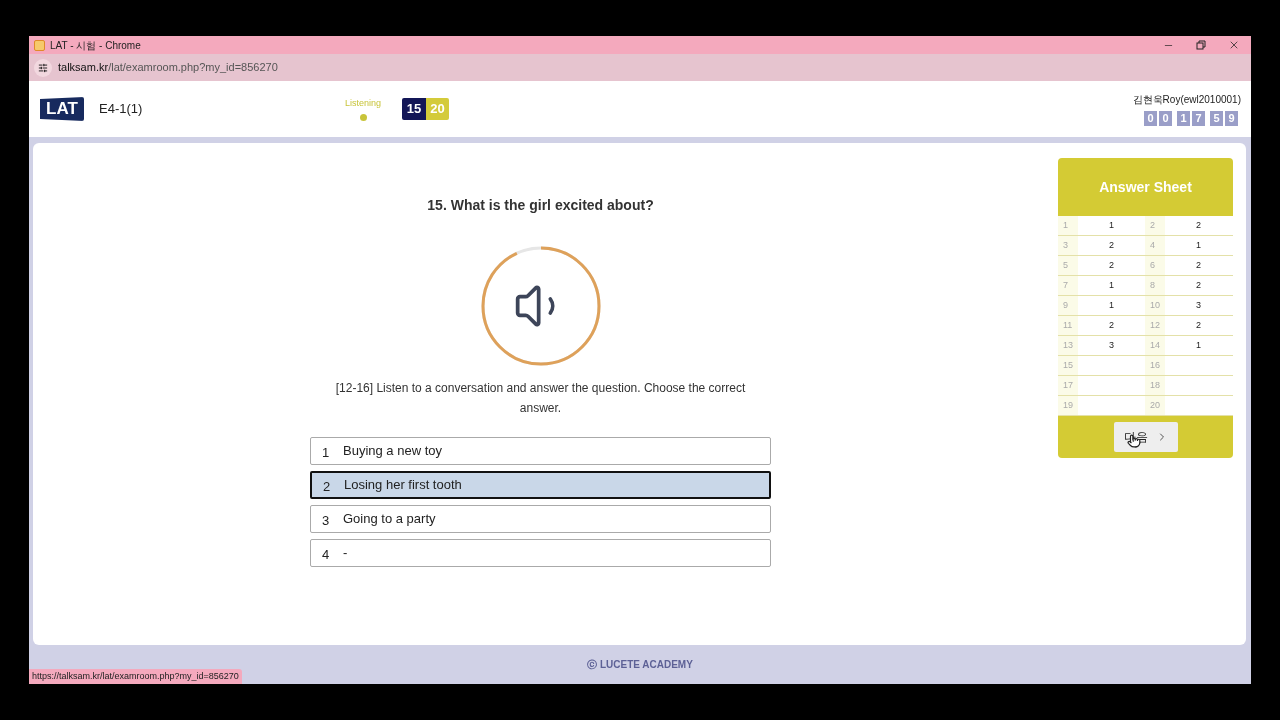  Describe the element at coordinates (1234, 45) in the screenshot. I see `close-icon` at that location.